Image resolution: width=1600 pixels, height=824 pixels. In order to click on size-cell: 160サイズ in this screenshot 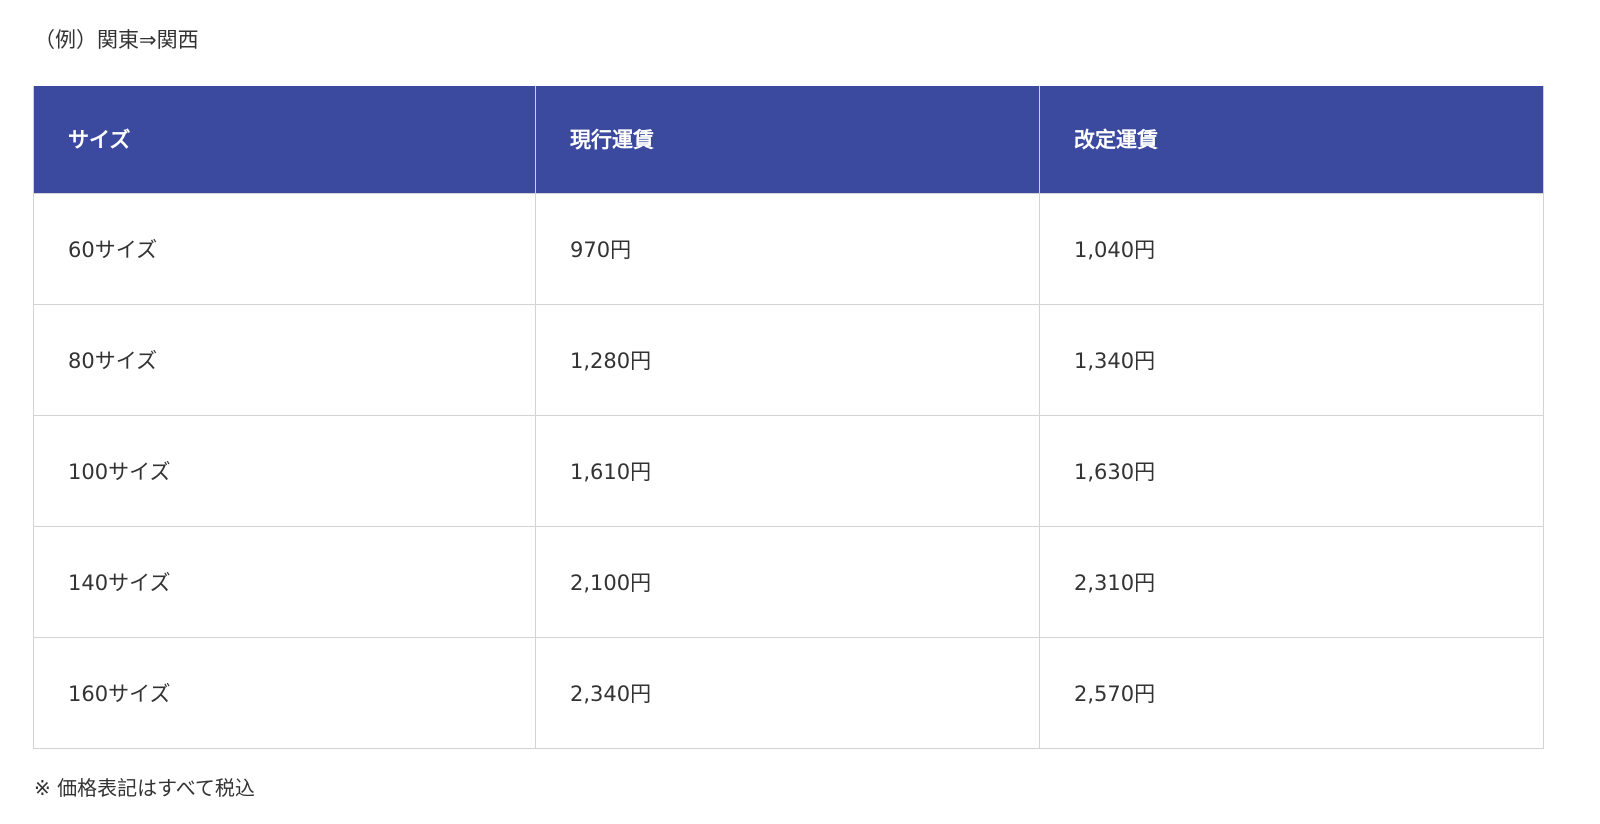, I will do `click(284, 692)`.